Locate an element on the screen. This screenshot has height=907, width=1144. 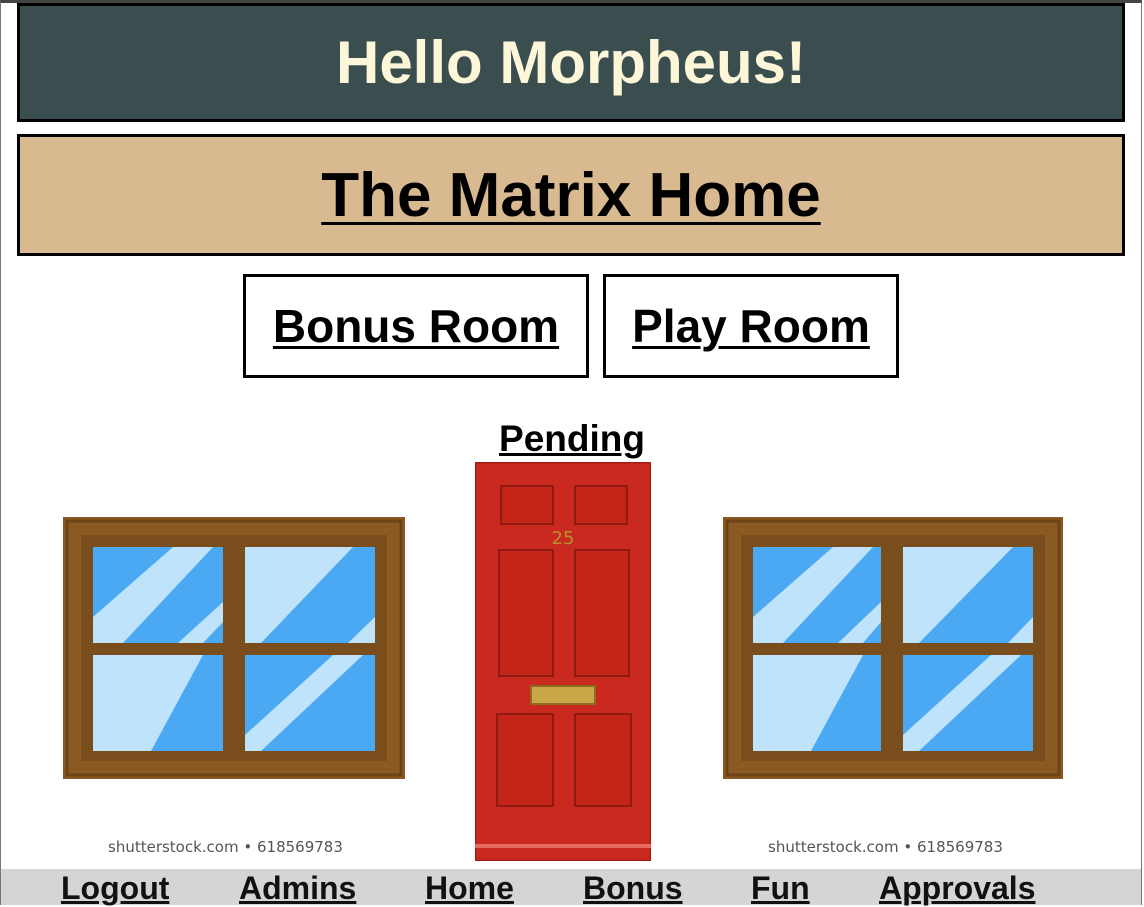
greeting-text: Hello Morpheus! is located at coordinates (570, 62).